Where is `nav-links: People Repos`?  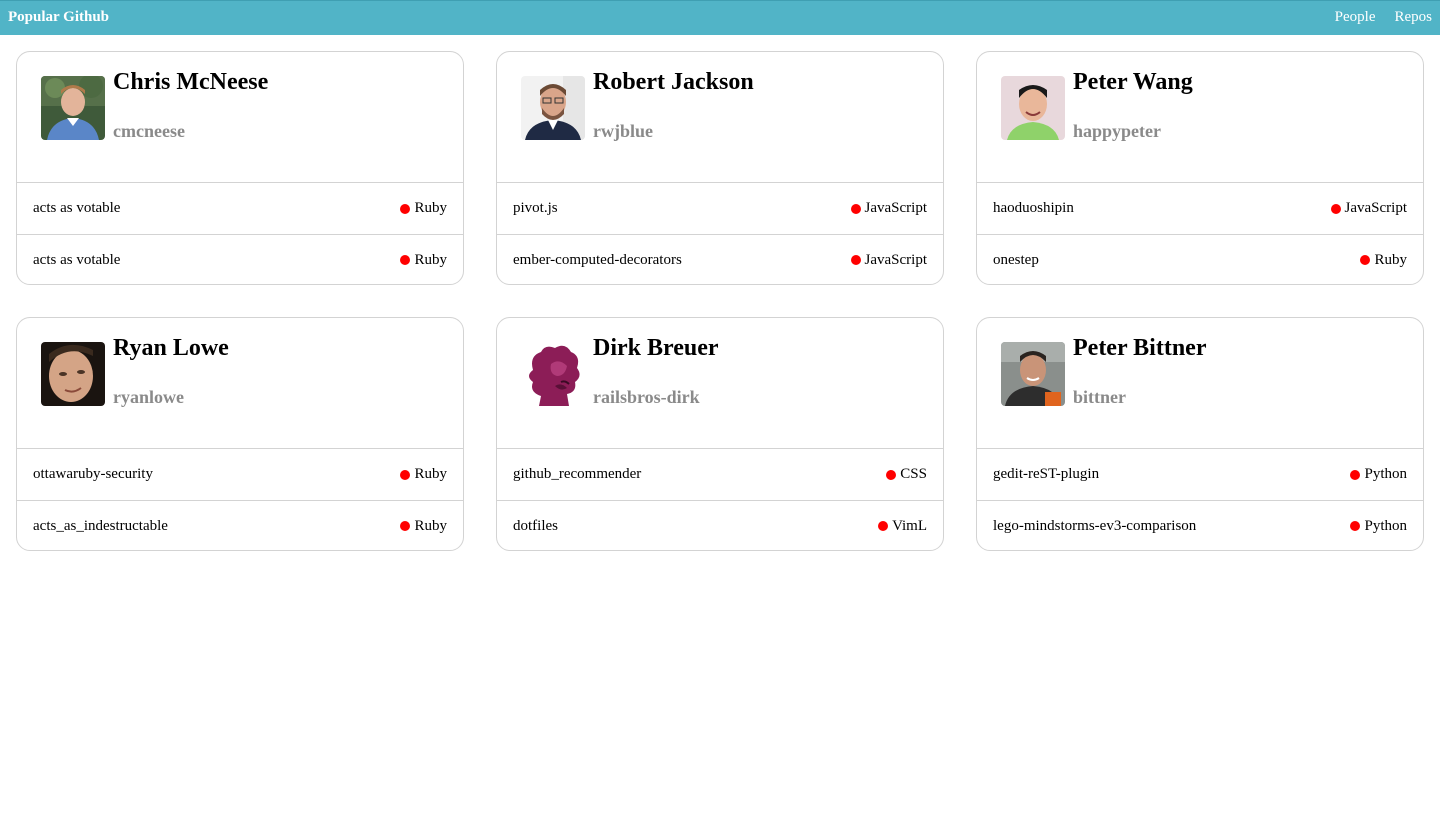
nav-links: People Repos is located at coordinates (1383, 17).